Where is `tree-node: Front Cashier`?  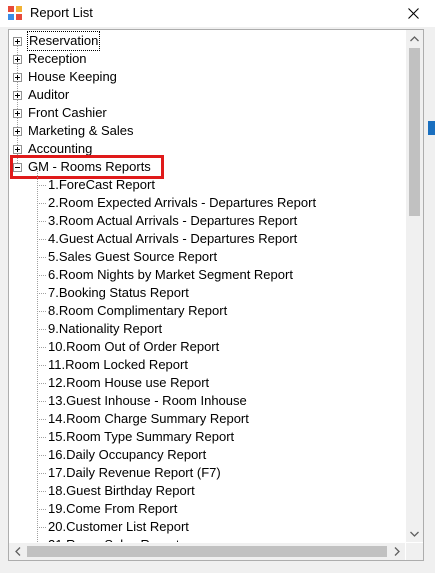 tree-node: Front Cashier is located at coordinates (207, 113).